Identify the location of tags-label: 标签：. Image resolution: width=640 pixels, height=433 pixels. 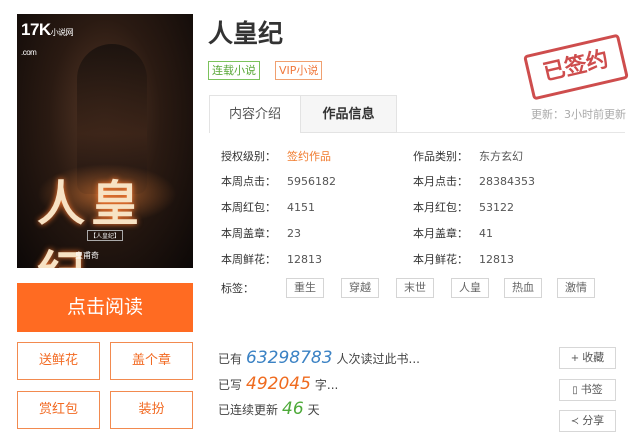
(237, 288).